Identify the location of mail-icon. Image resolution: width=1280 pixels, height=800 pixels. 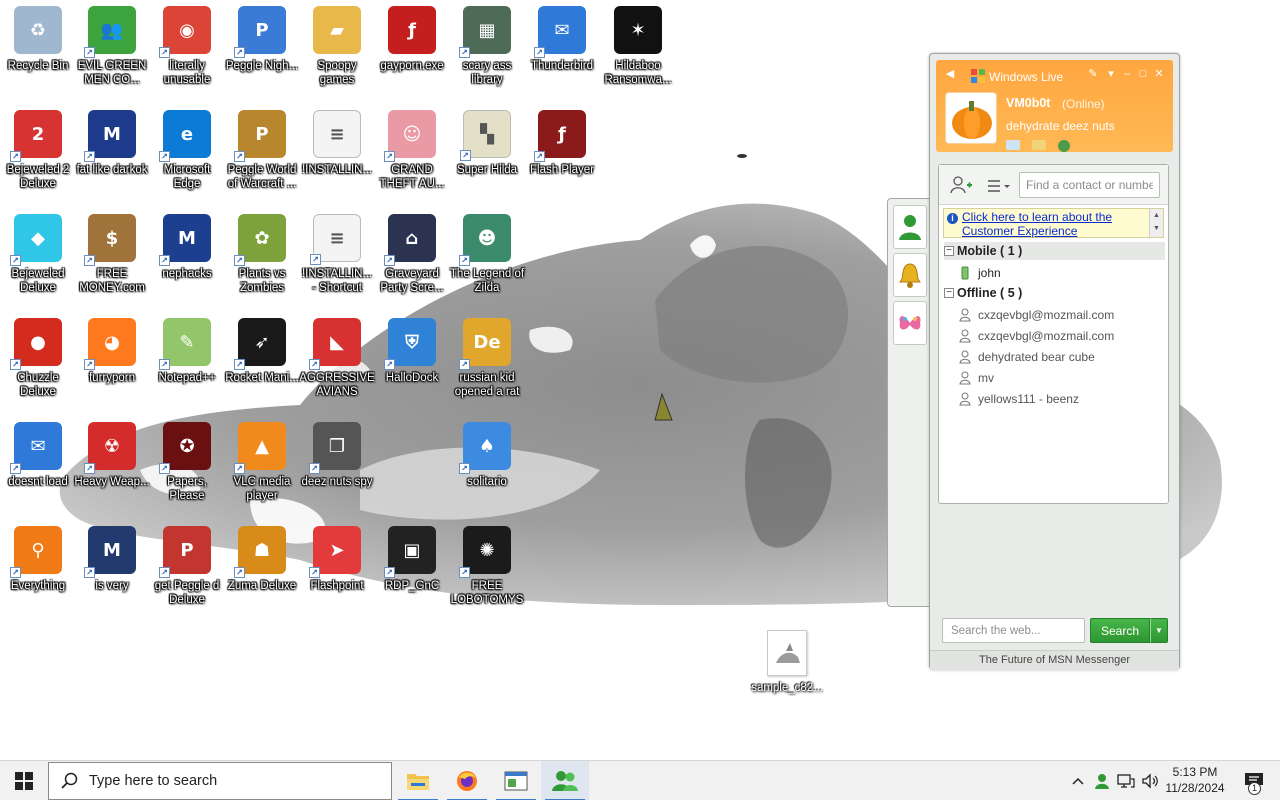
(1013, 145).